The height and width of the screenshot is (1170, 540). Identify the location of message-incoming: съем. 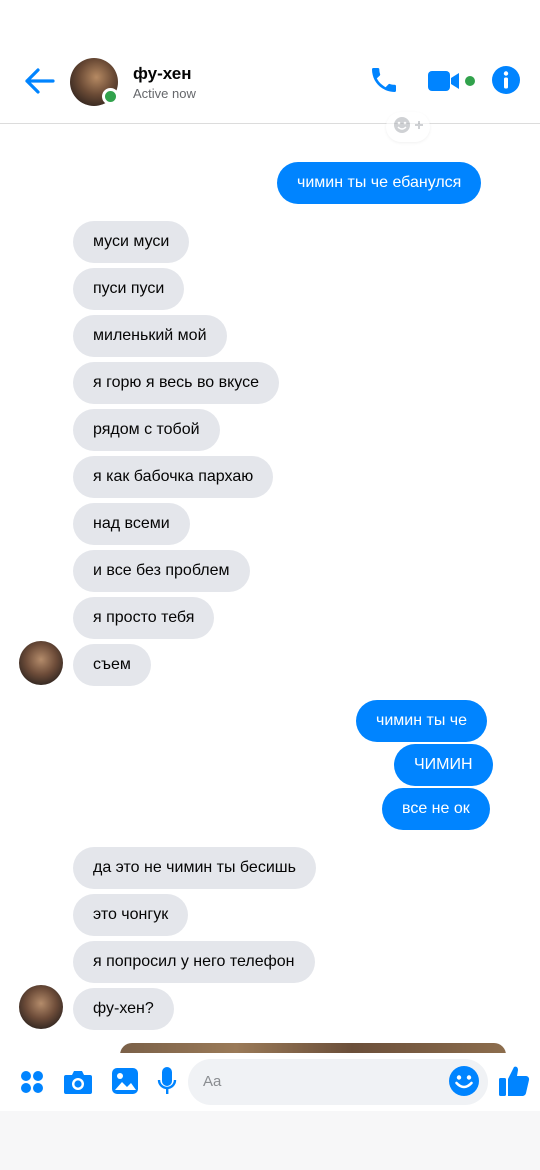
(112, 665).